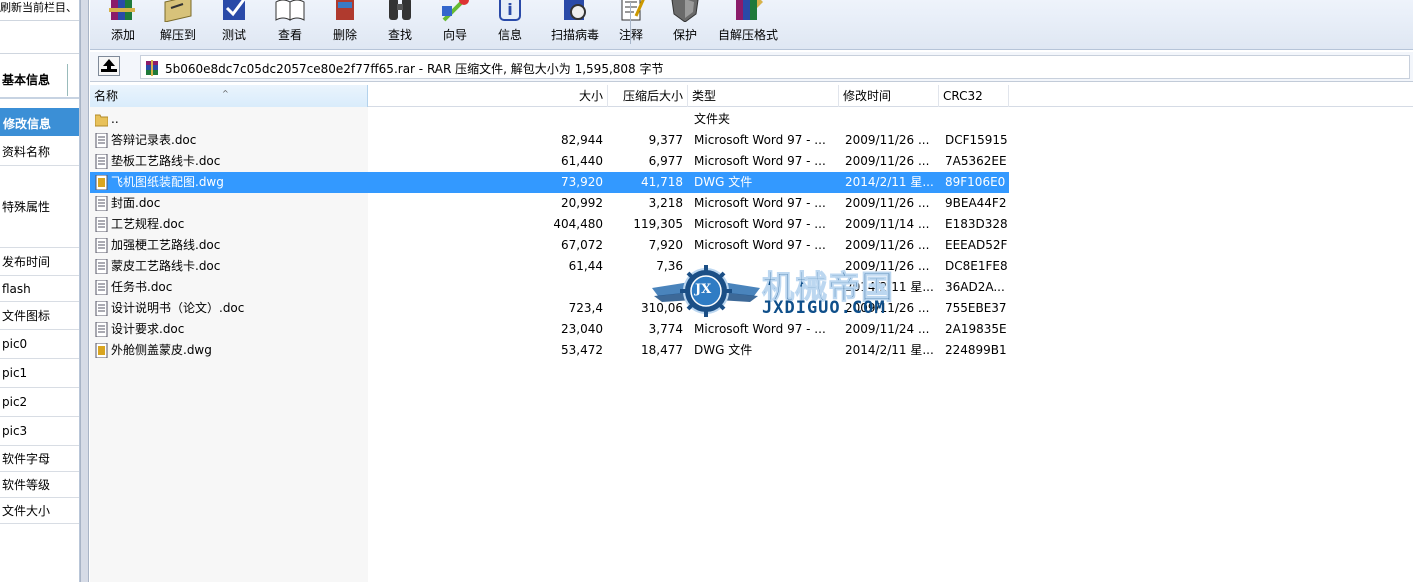 Image resolution: width=1413 pixels, height=582 pixels. I want to click on rar-archive-icon, so click(152, 68).